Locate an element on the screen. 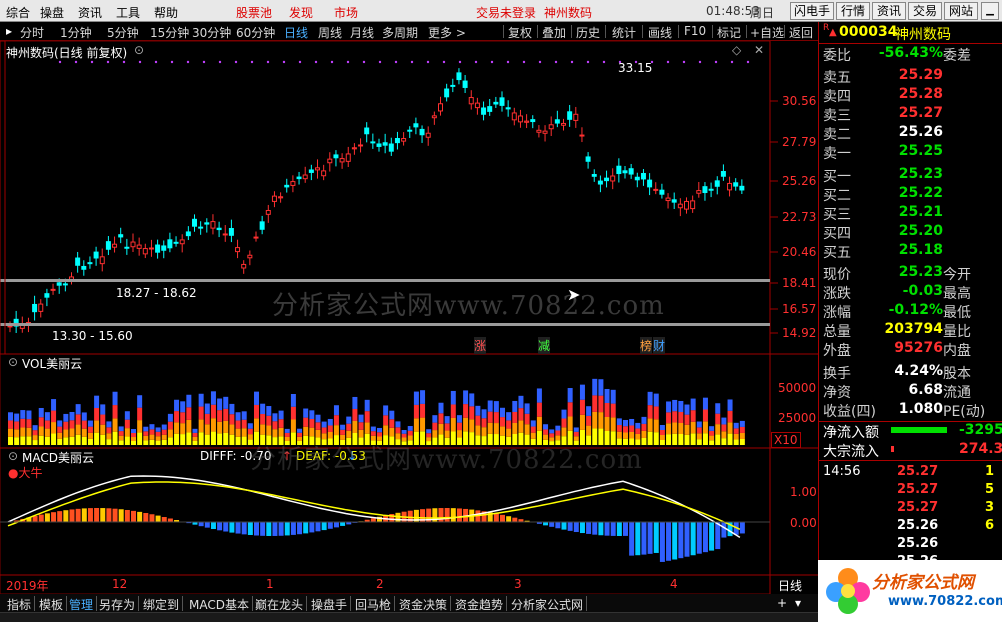 The image size is (1002, 622). toolbar-add-watchlist: +自选 is located at coordinates (767, 32).